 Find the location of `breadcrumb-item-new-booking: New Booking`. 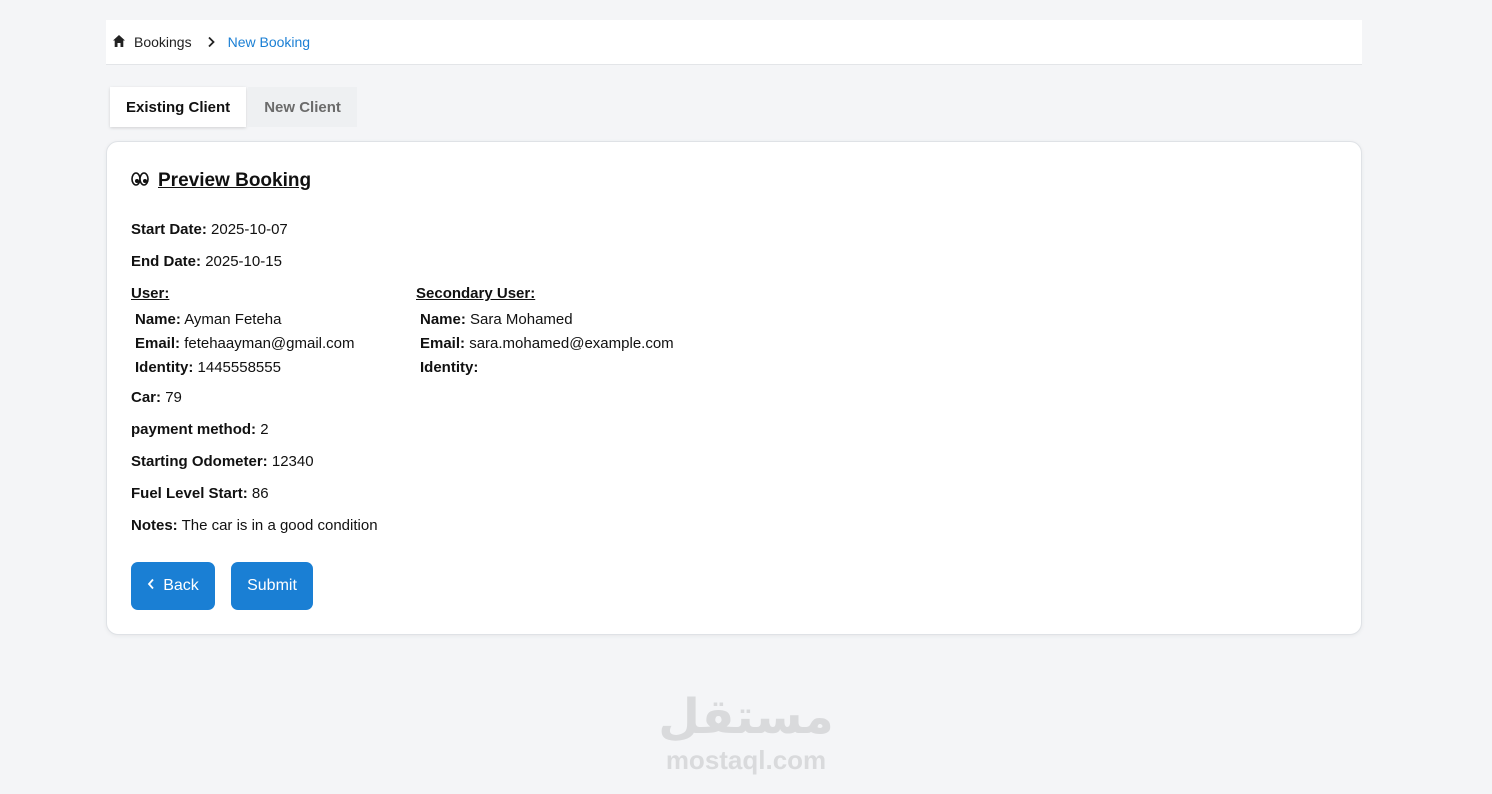

breadcrumb-item-new-booking: New Booking is located at coordinates (269, 42).